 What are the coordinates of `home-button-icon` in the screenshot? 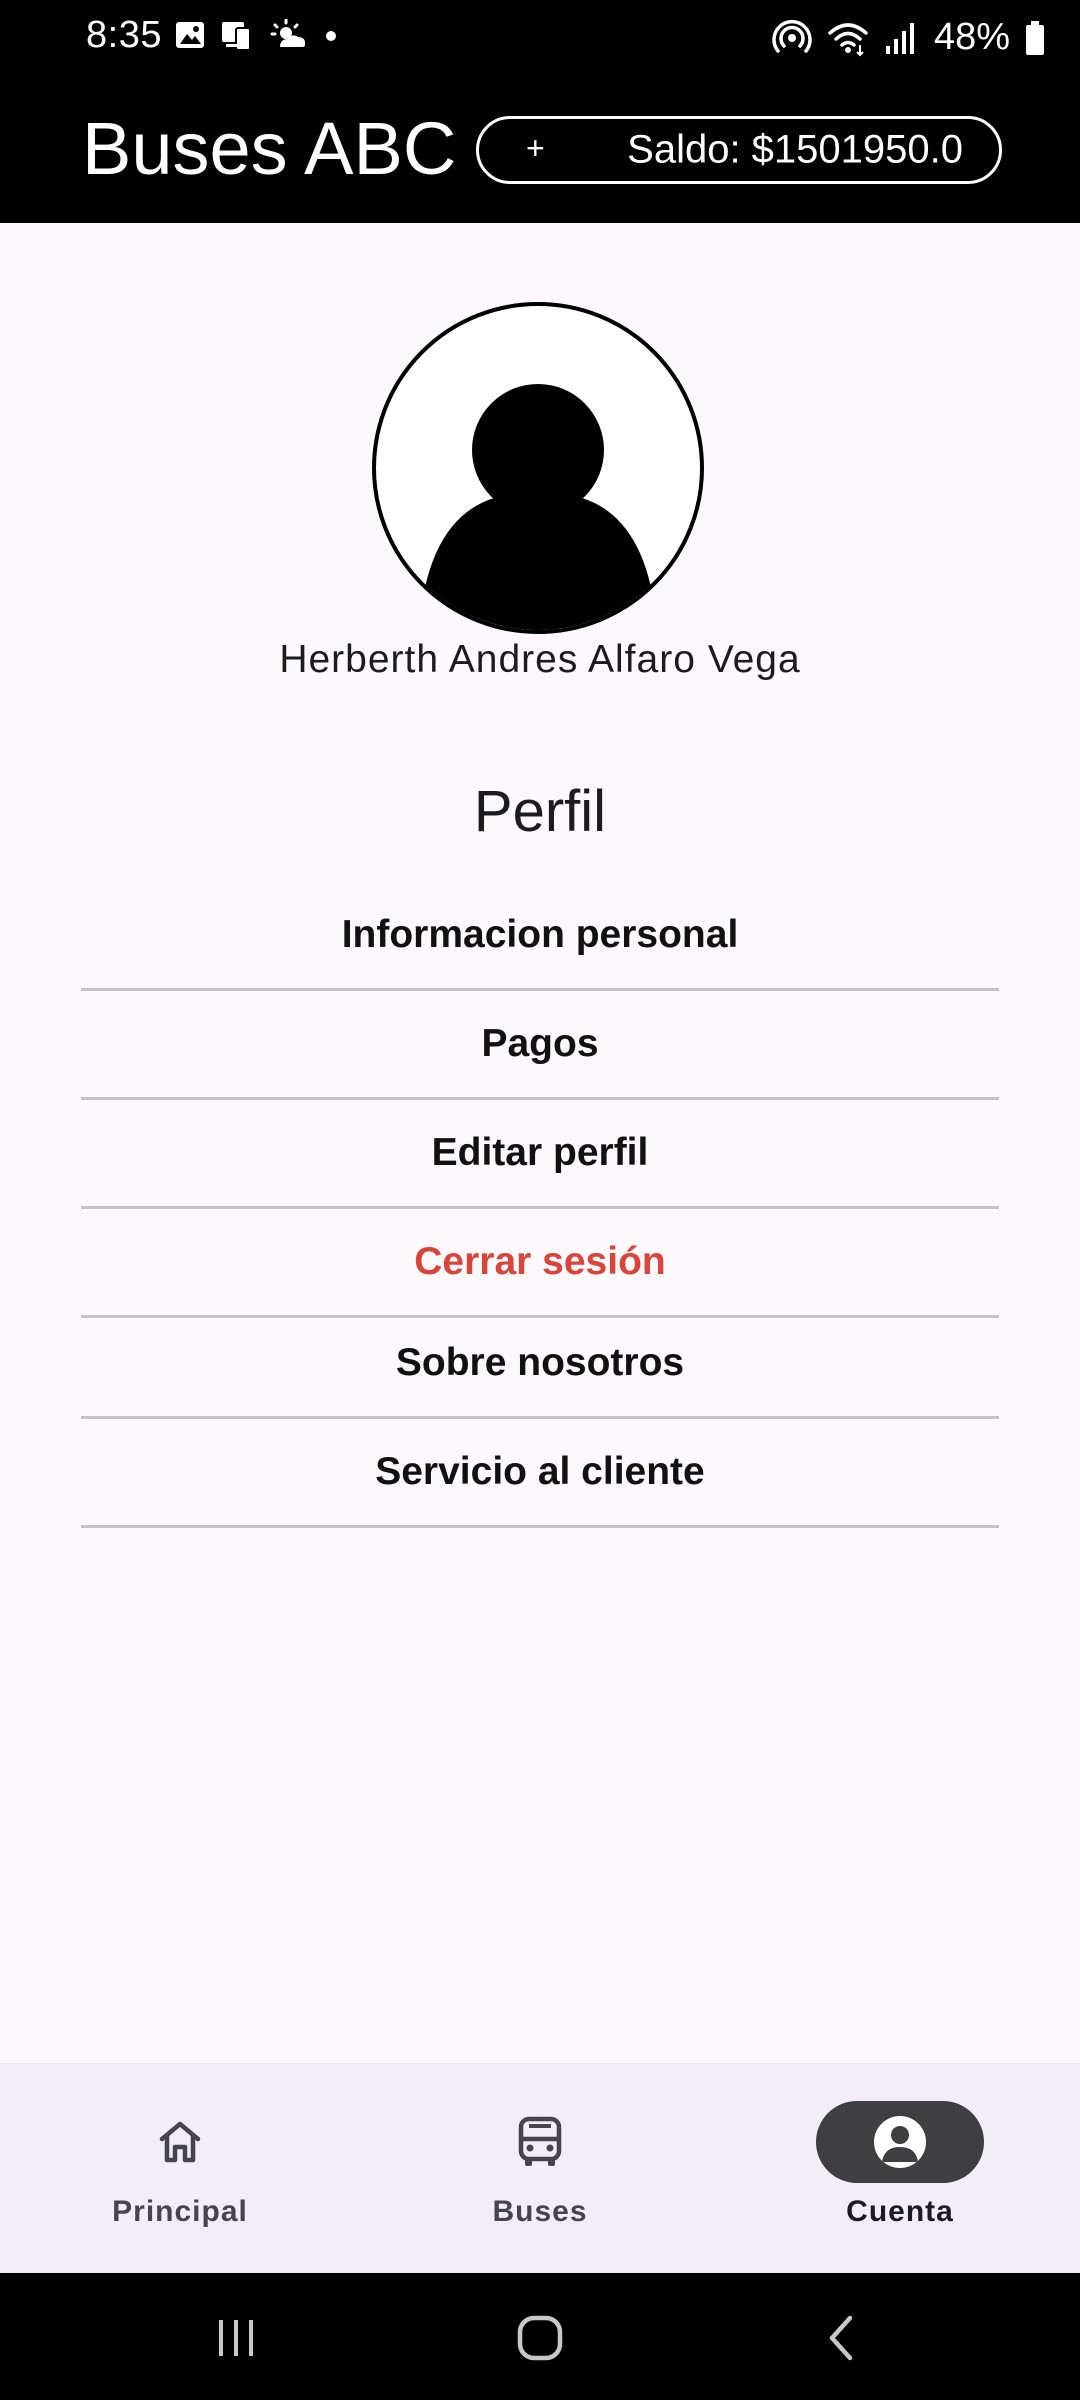 It's located at (540, 2338).